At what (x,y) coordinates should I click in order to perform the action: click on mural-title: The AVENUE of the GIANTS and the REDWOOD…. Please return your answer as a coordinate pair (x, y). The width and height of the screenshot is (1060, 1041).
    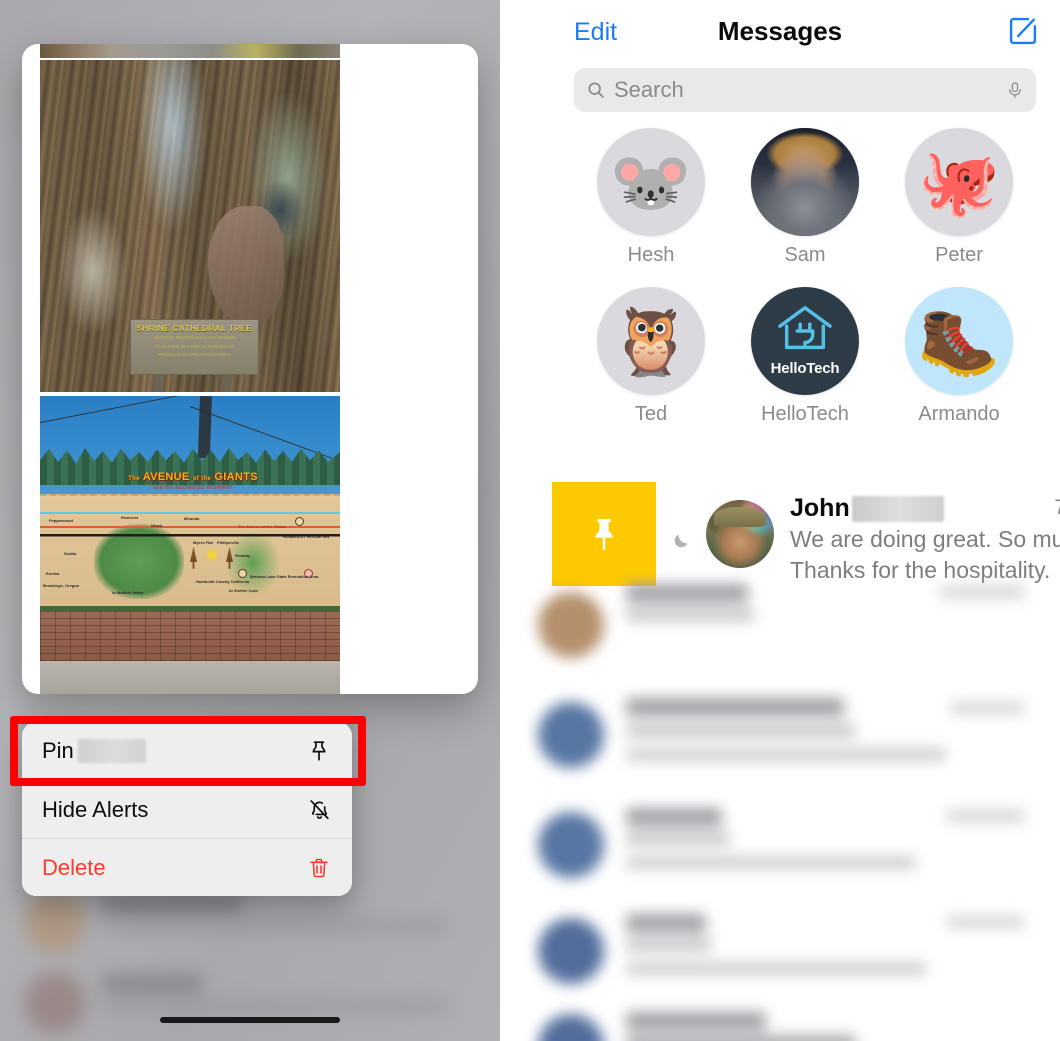
    Looking at the image, I should click on (193, 481).